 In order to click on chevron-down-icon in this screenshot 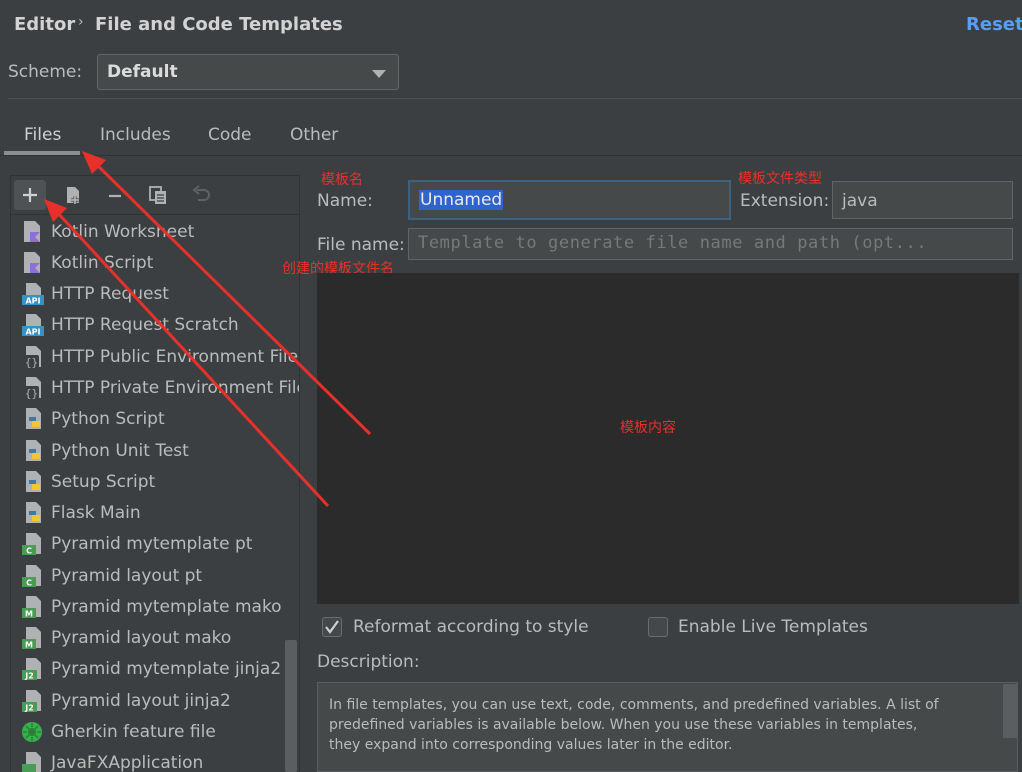, I will do `click(379, 74)`.